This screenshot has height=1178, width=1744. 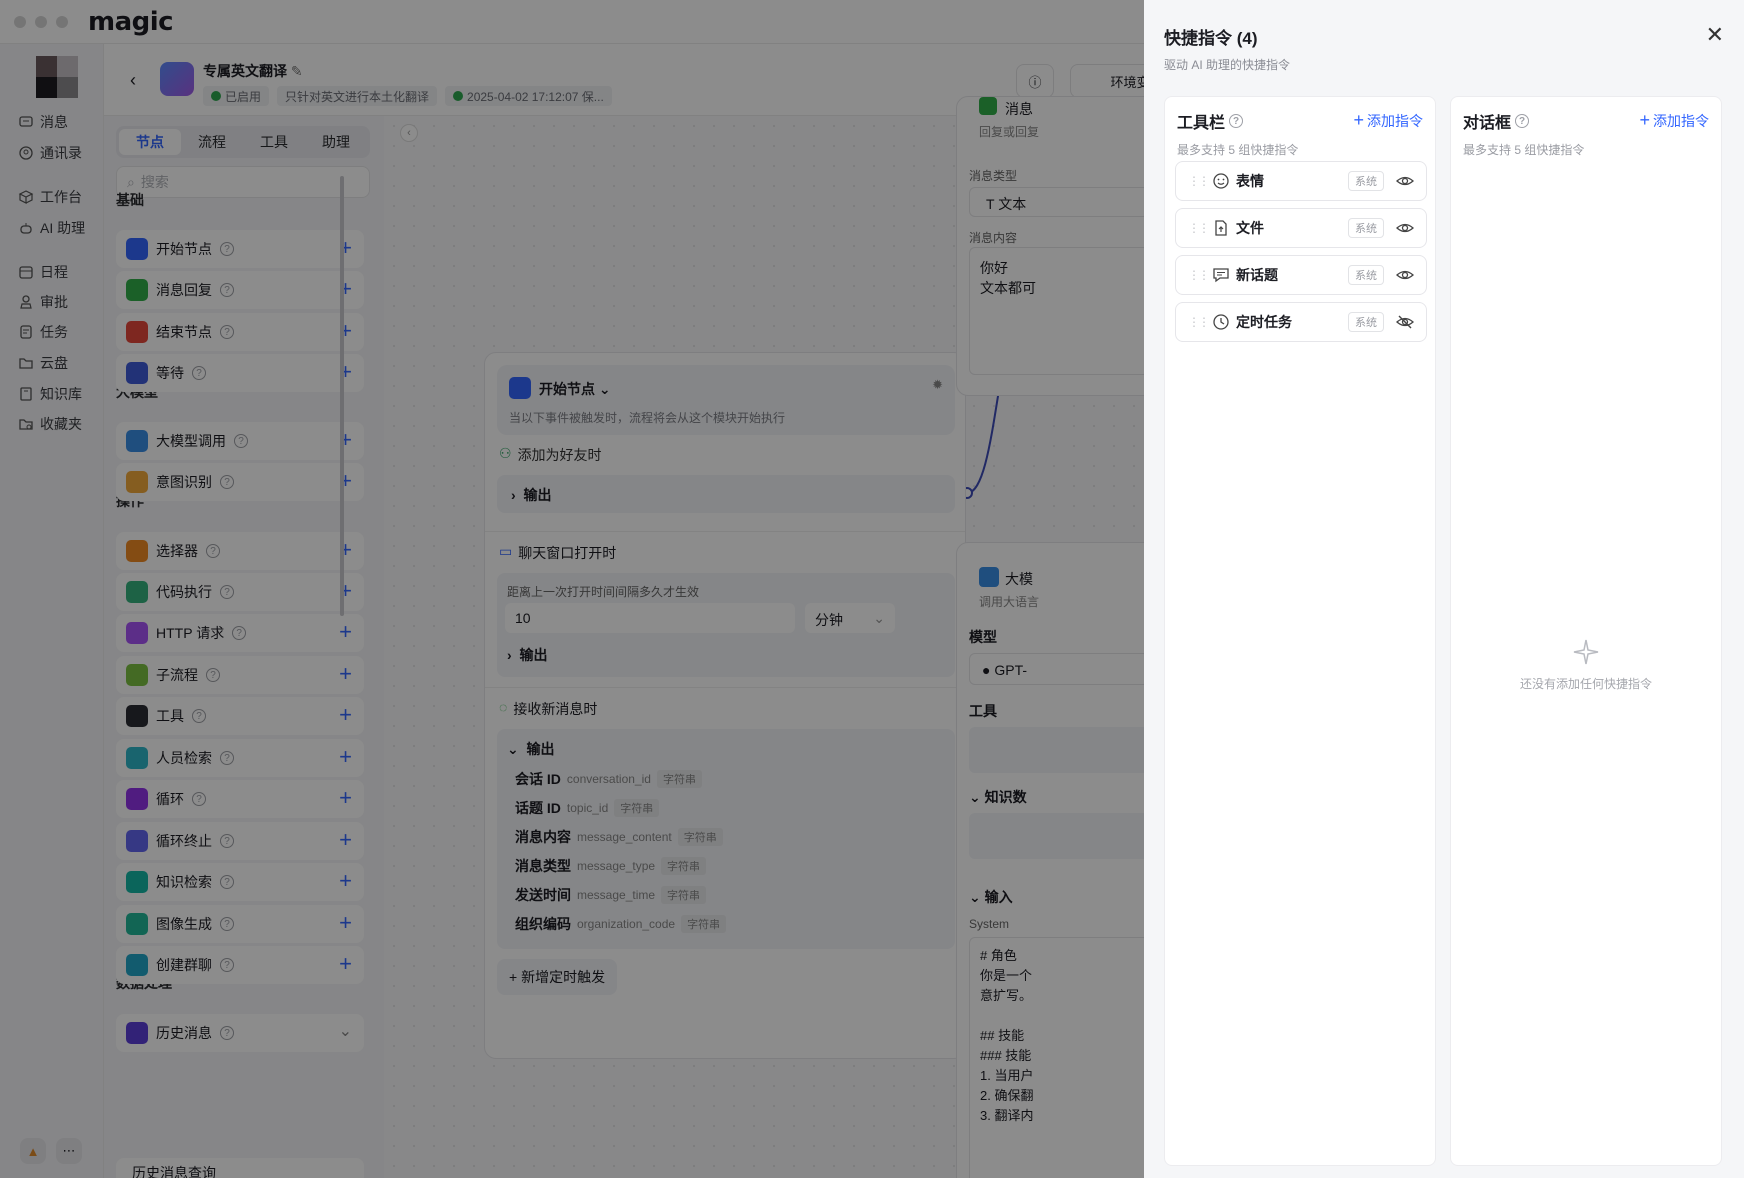 I want to click on dialog-column: 对话框? + 添加指令 最多支持 5 组快捷指令 还没有添加任何快捷指令, so click(x=1586, y=631).